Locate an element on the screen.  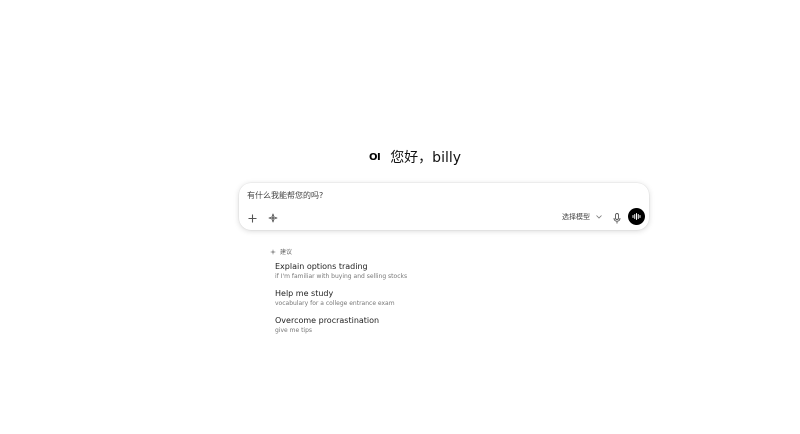
chevron-down-icon is located at coordinates (599, 217).